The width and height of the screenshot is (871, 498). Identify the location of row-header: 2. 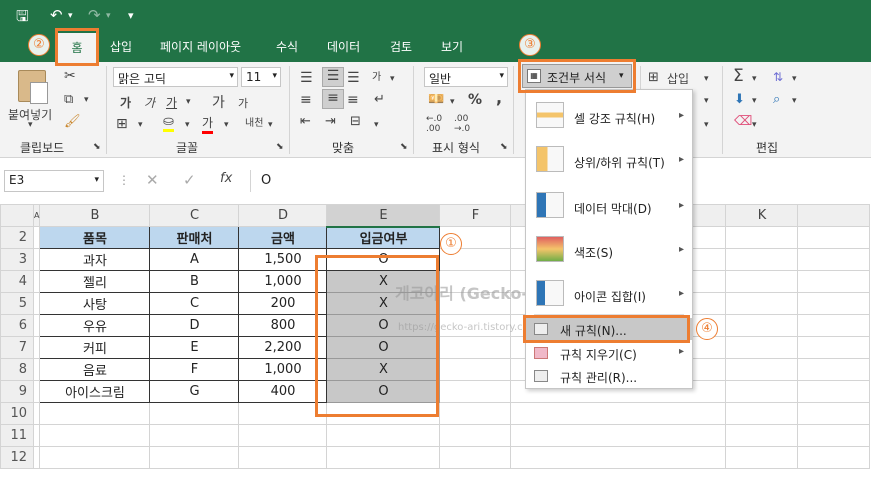
(17, 237).